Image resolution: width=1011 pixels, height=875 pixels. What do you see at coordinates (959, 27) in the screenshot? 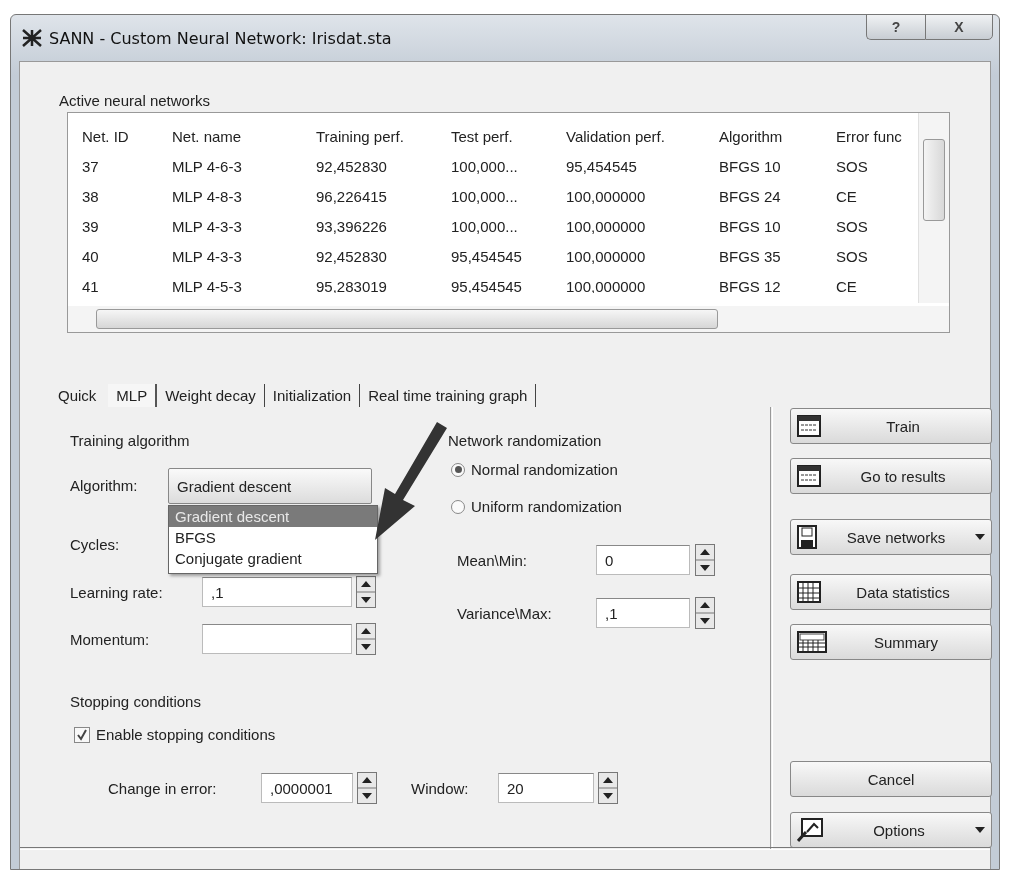
I see `close-button: X` at bounding box center [959, 27].